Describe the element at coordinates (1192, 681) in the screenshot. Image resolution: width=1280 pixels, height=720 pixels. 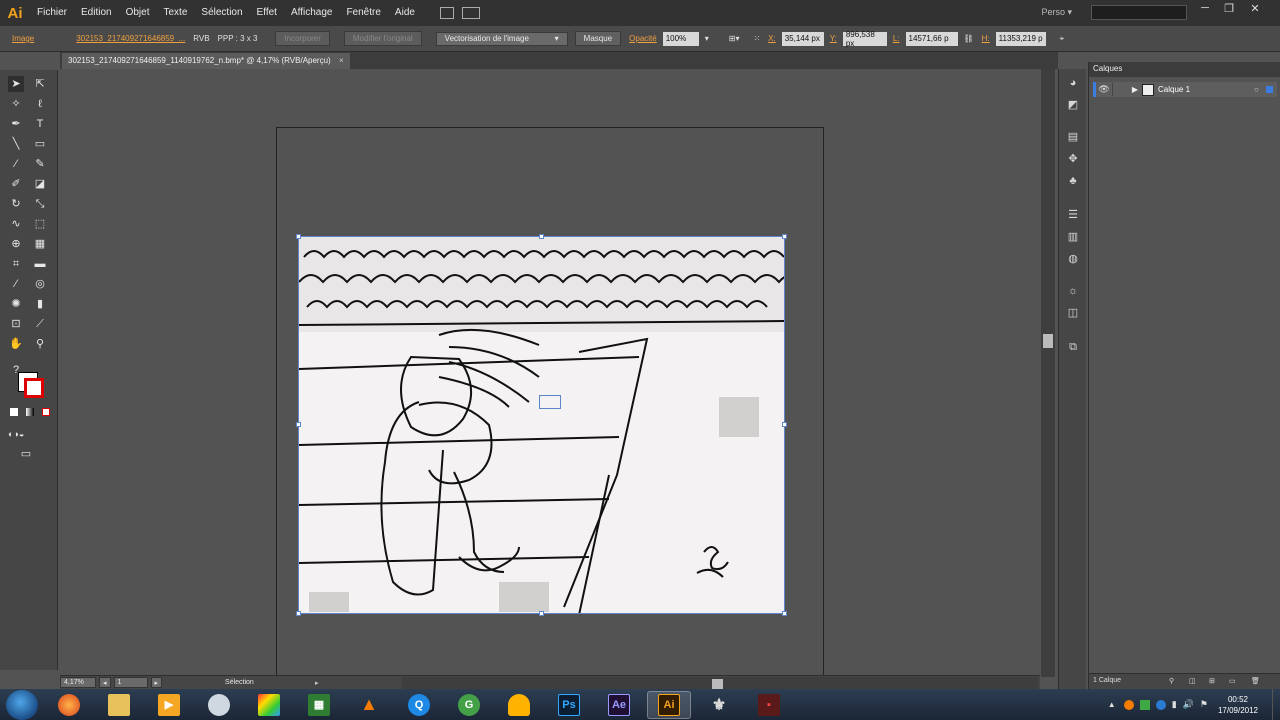
I see `clipping-mask-icon: ◫` at that location.